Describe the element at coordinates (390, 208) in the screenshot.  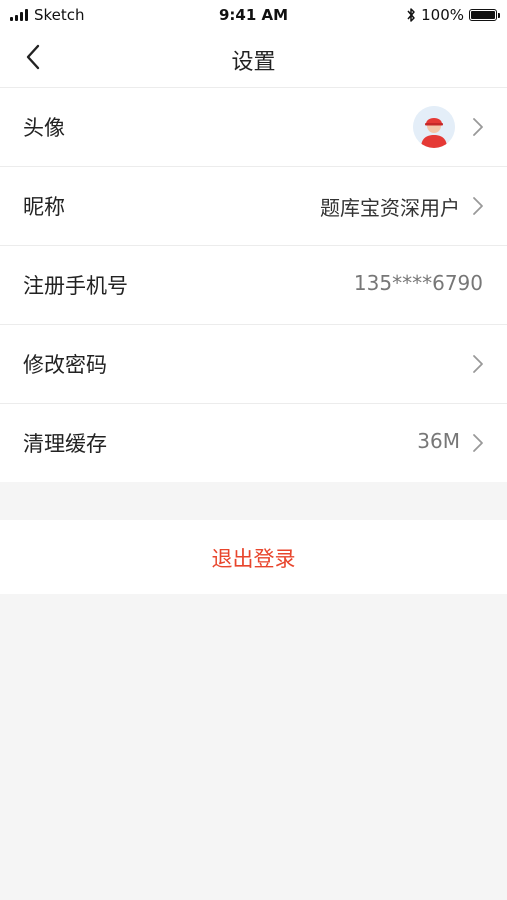
I see `nickname-value: 题库宝资深用户` at that location.